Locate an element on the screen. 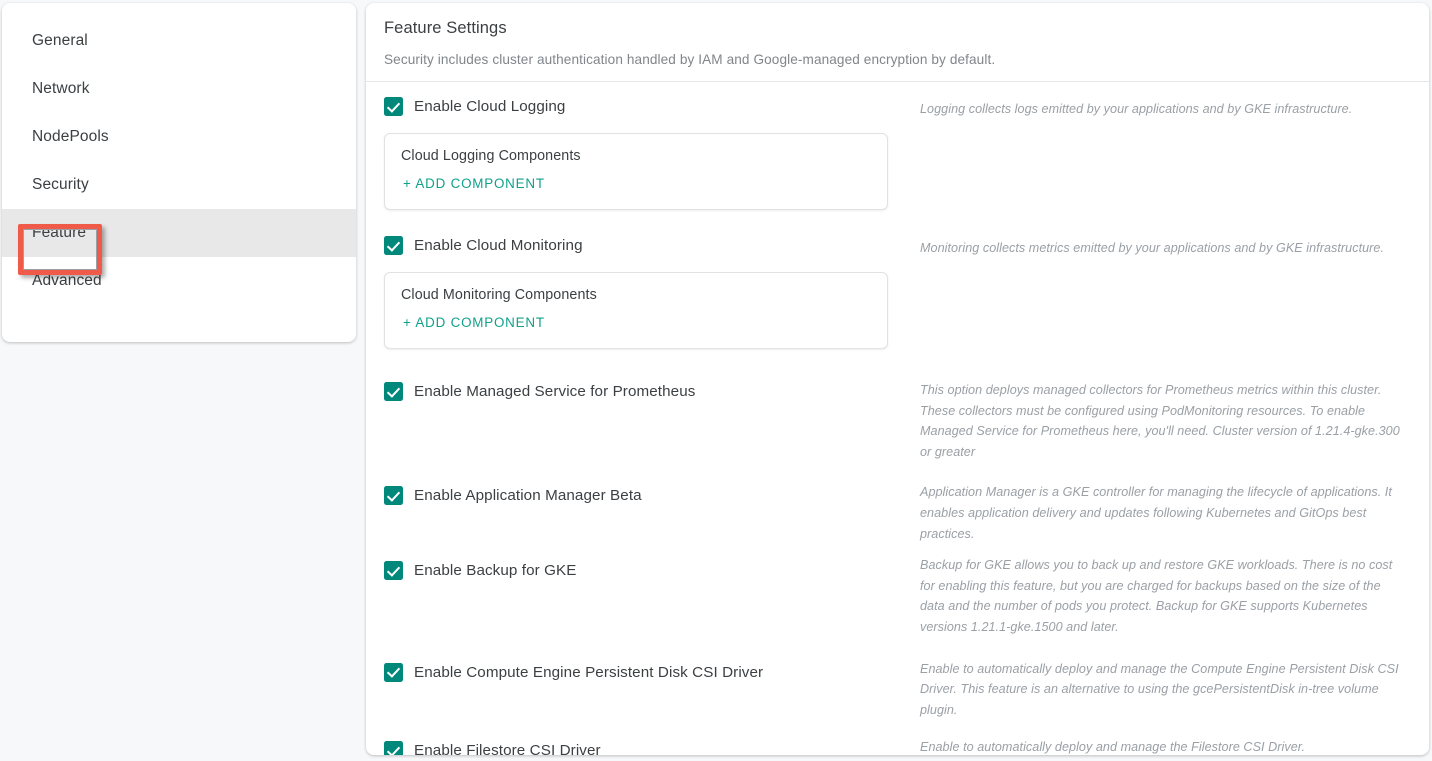 The height and width of the screenshot is (761, 1432). checkbox-enable-cloud-logging: Enable Cloud Logging is located at coordinates (652, 106).